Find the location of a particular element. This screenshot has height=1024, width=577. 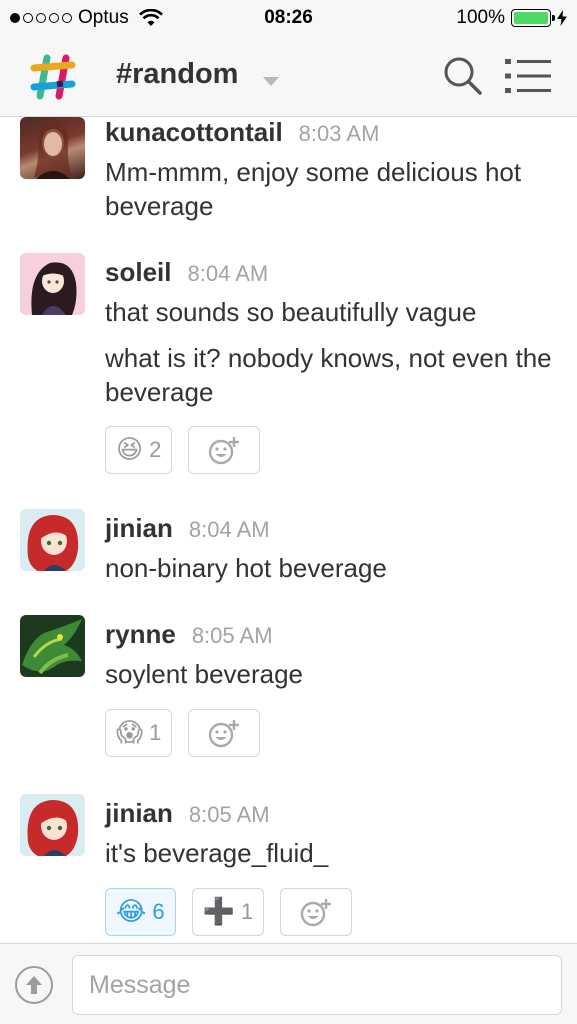

message-meta: jinian 8:04 AM is located at coordinates (187, 528).